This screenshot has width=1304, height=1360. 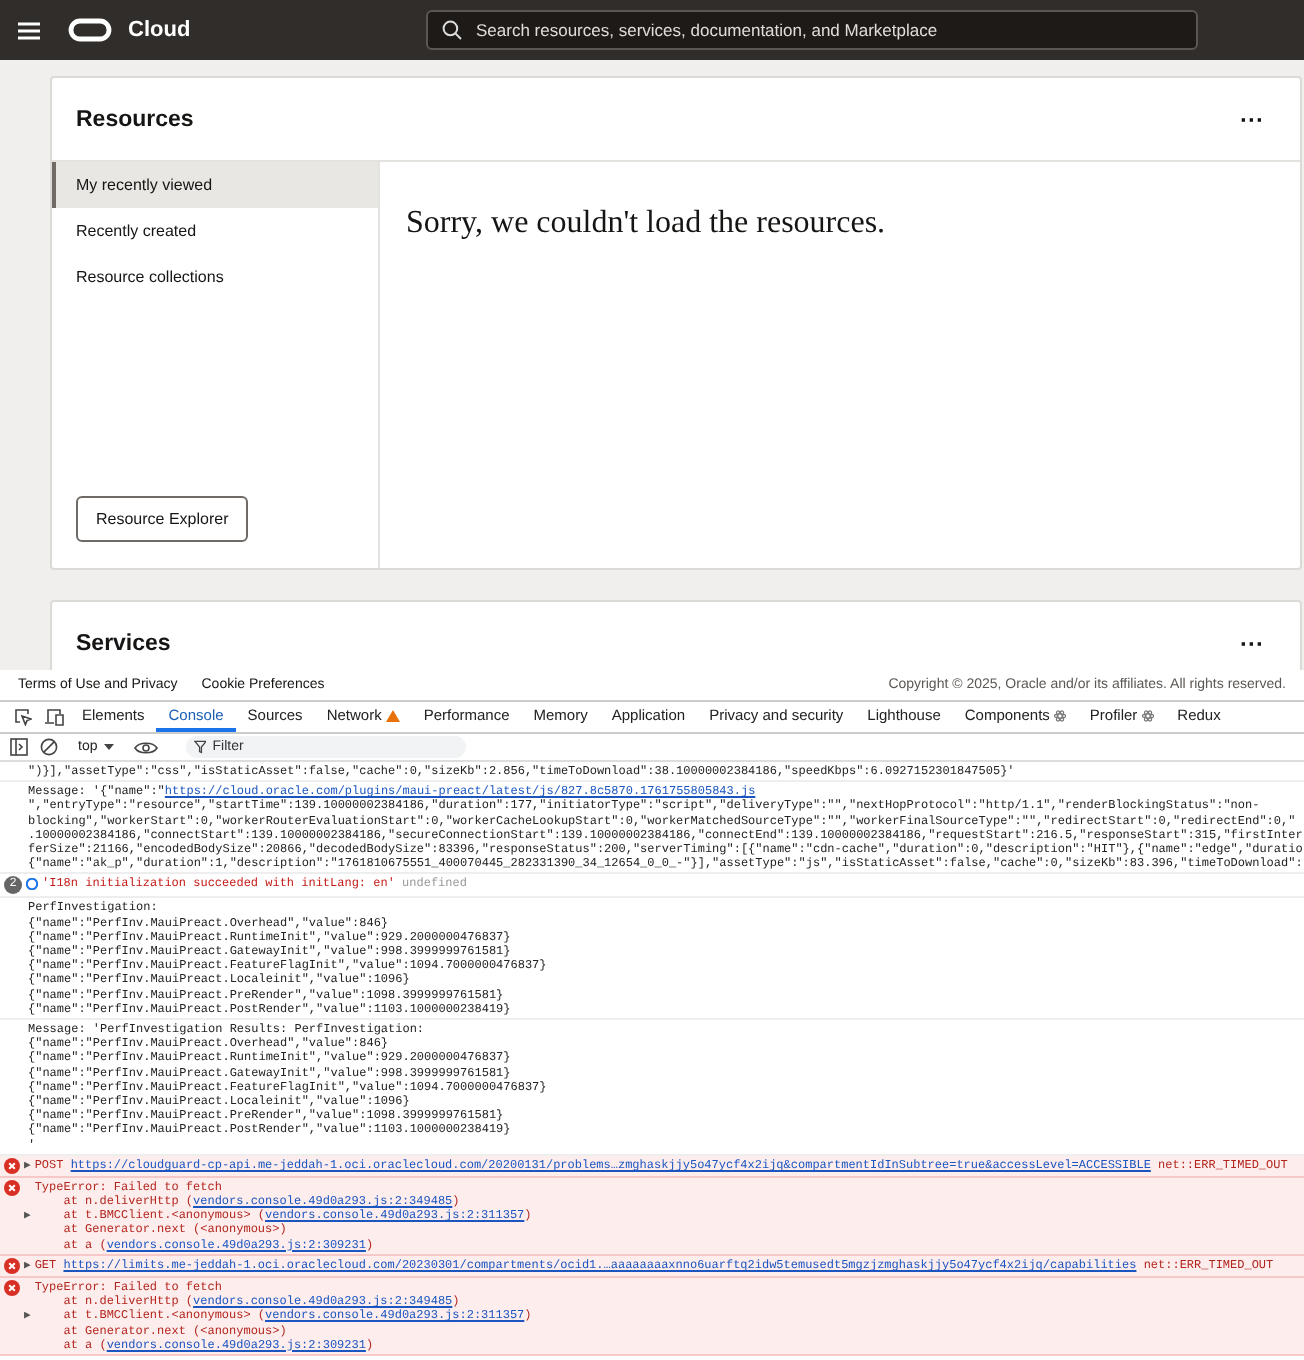 I want to click on warning-icon, so click(x=392, y=715).